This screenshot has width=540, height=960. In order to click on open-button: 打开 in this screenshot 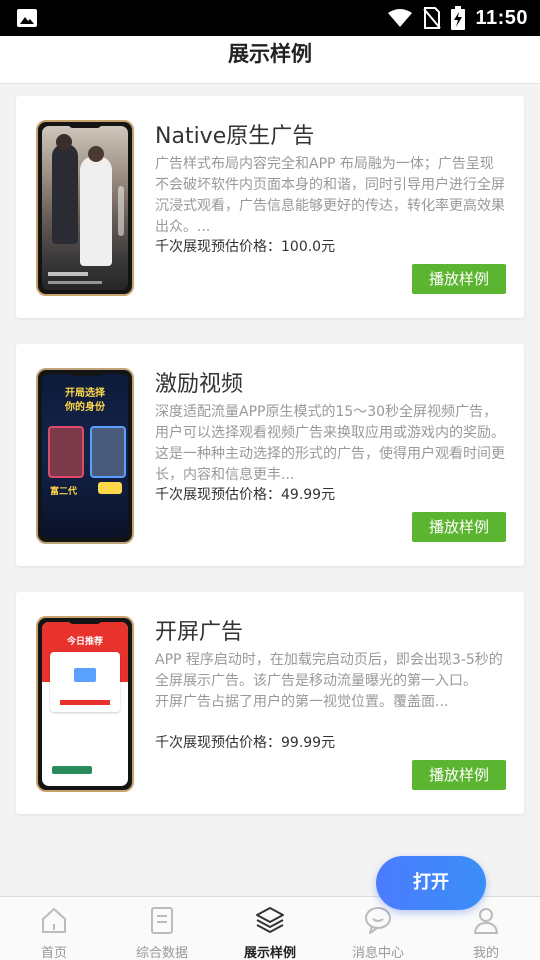, I will do `click(431, 883)`.